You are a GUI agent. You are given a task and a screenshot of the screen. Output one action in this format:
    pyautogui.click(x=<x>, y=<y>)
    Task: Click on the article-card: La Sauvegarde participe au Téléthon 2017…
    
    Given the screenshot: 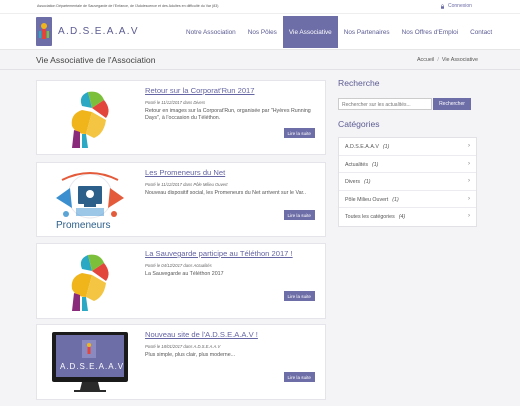 What is the action you would take?
    pyautogui.click(x=181, y=281)
    